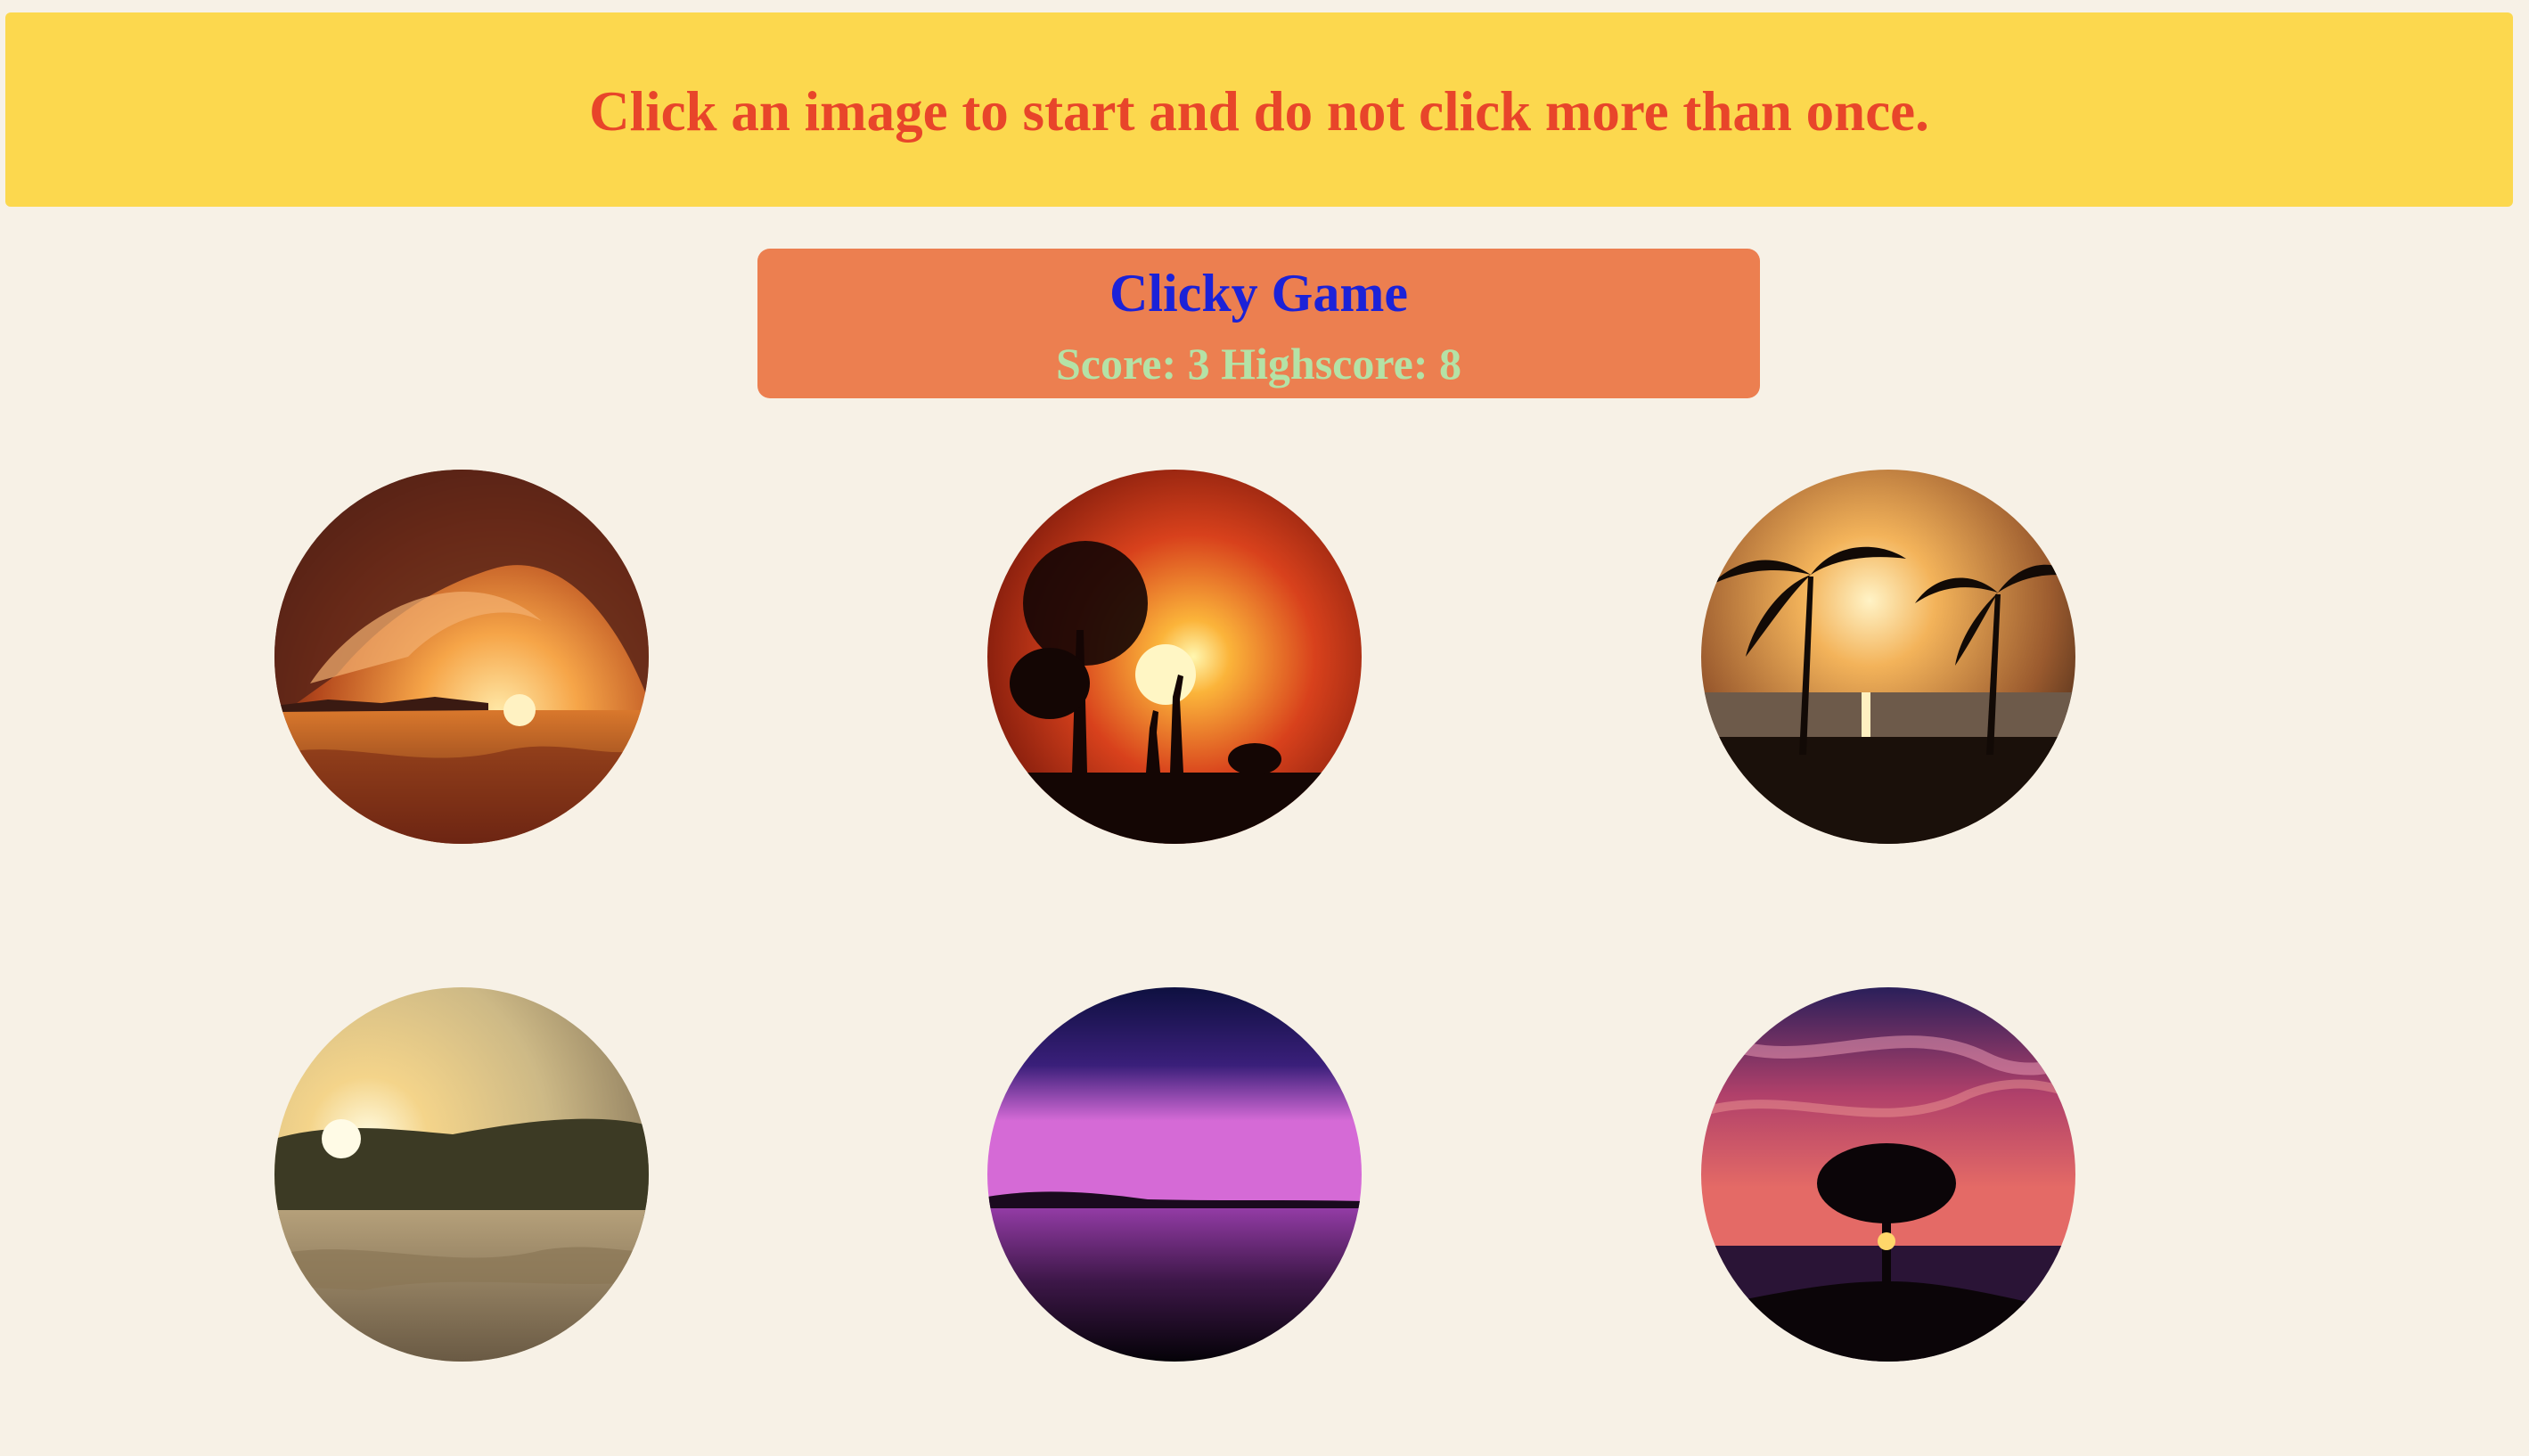 This screenshot has width=2529, height=1456. What do you see at coordinates (1258, 324) in the screenshot?
I see `scoreboard: Clicky Game Score: 3 Highscore: 8` at bounding box center [1258, 324].